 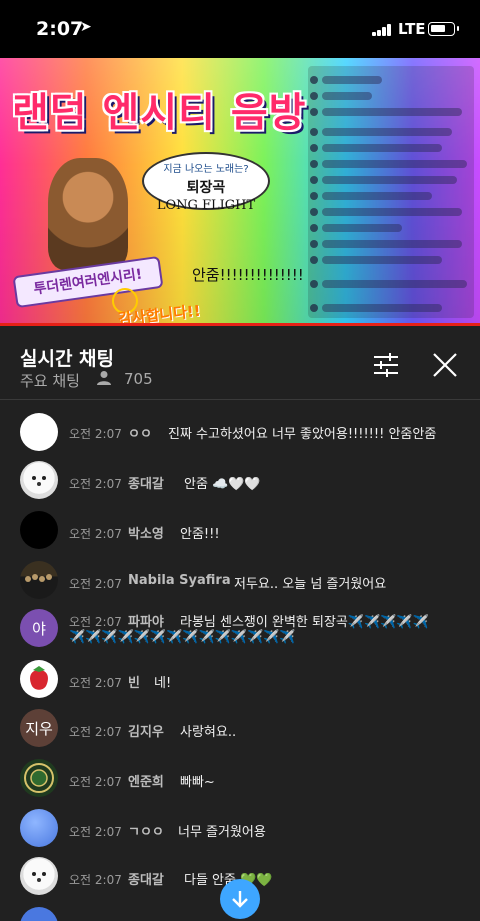 I want to click on badge-icon, so click(x=39, y=778).